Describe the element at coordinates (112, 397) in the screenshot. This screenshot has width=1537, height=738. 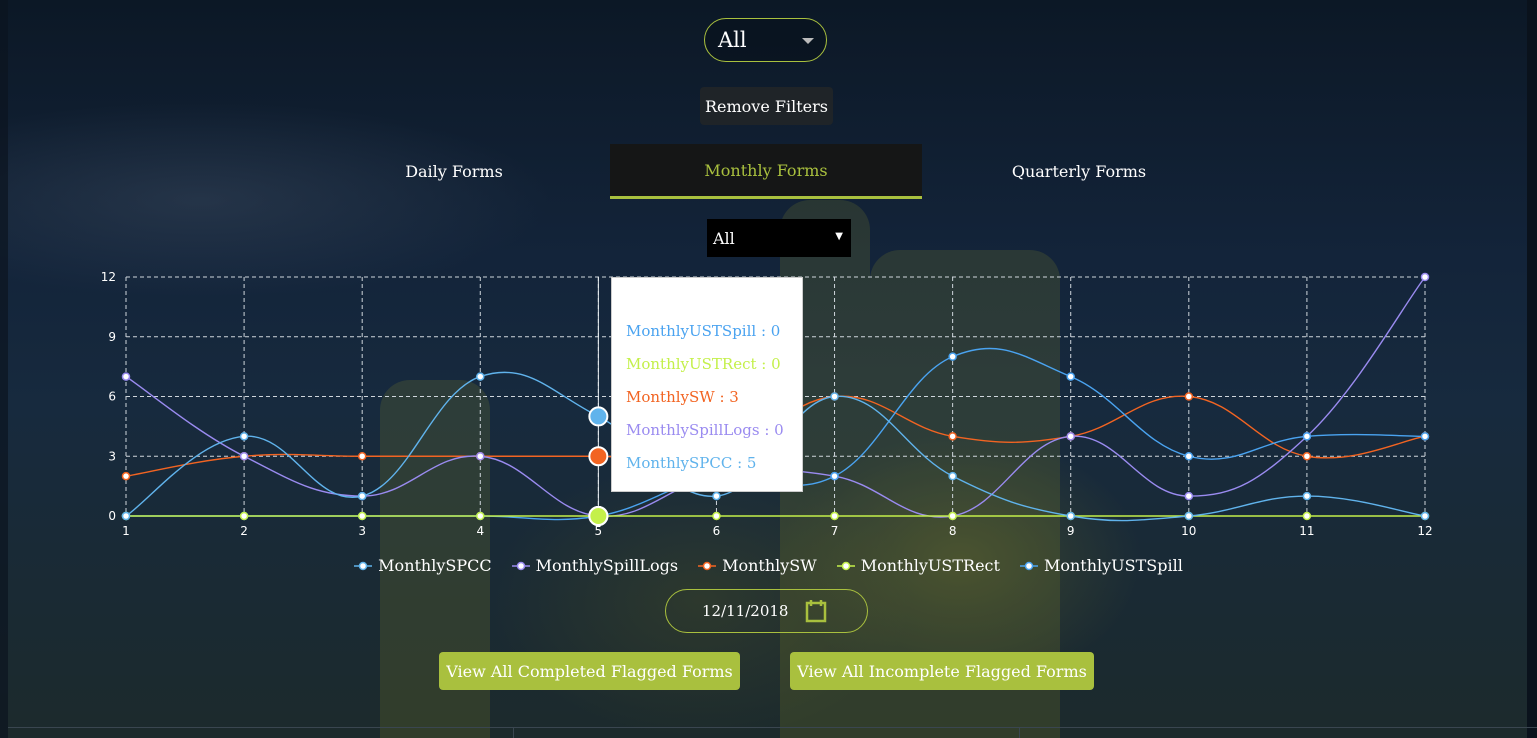
I see `y-tick-label: 6` at that location.